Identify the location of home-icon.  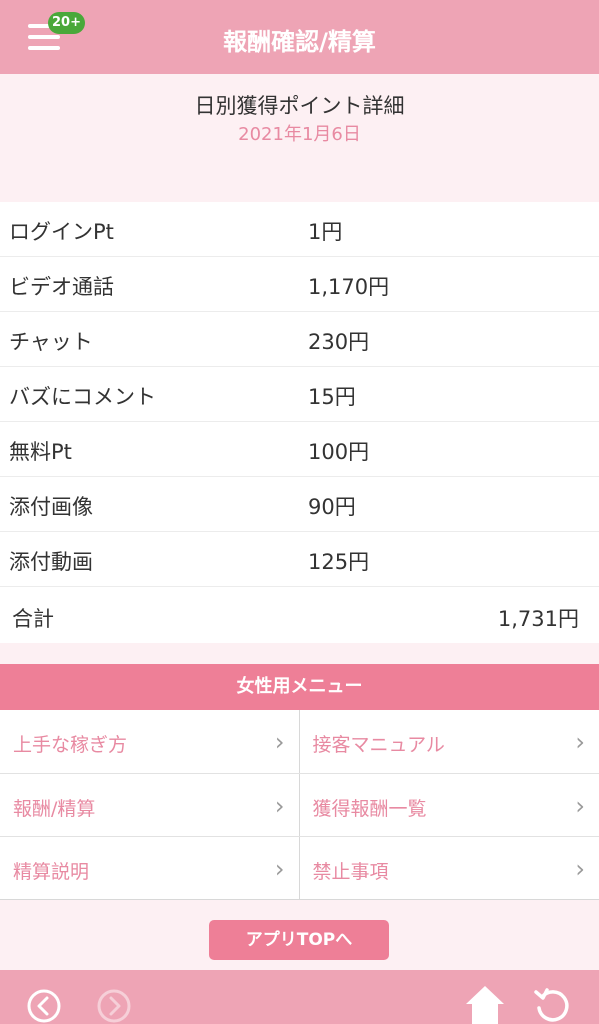
(485, 1004).